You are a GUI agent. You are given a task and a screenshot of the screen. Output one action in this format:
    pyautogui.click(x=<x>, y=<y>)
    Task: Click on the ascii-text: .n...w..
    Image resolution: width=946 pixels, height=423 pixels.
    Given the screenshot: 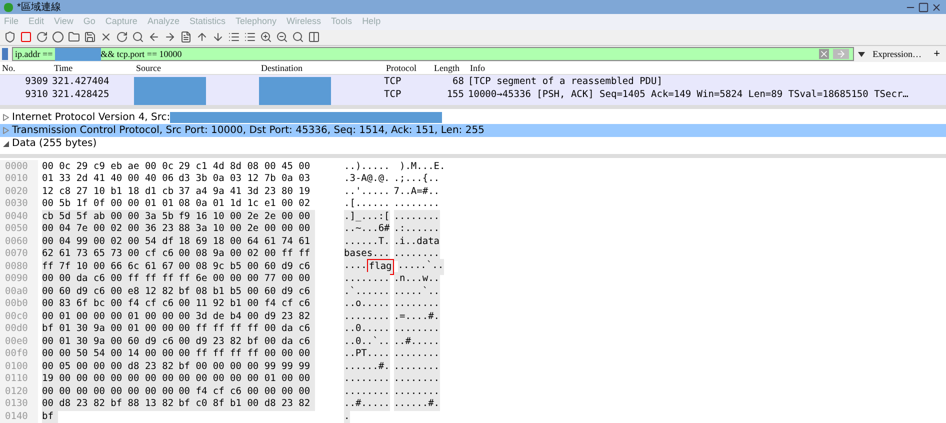 What is the action you would take?
    pyautogui.click(x=417, y=279)
    